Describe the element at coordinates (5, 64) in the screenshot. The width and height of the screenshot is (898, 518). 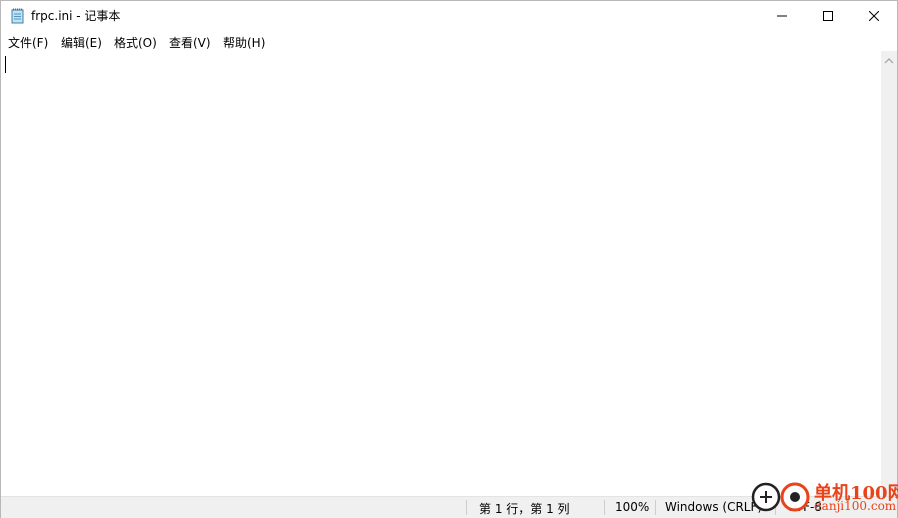
I see `text-caret` at that location.